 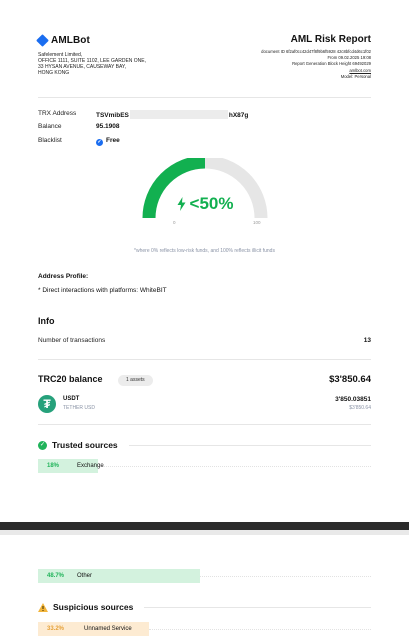 I want to click on info-divider, so click(x=204, y=359).